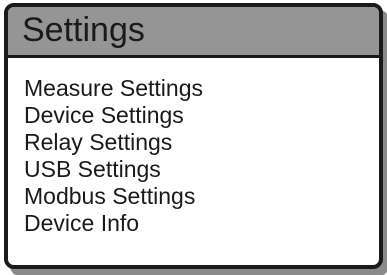  I want to click on menu-item-device-settings: Device Settings, so click(113, 115).